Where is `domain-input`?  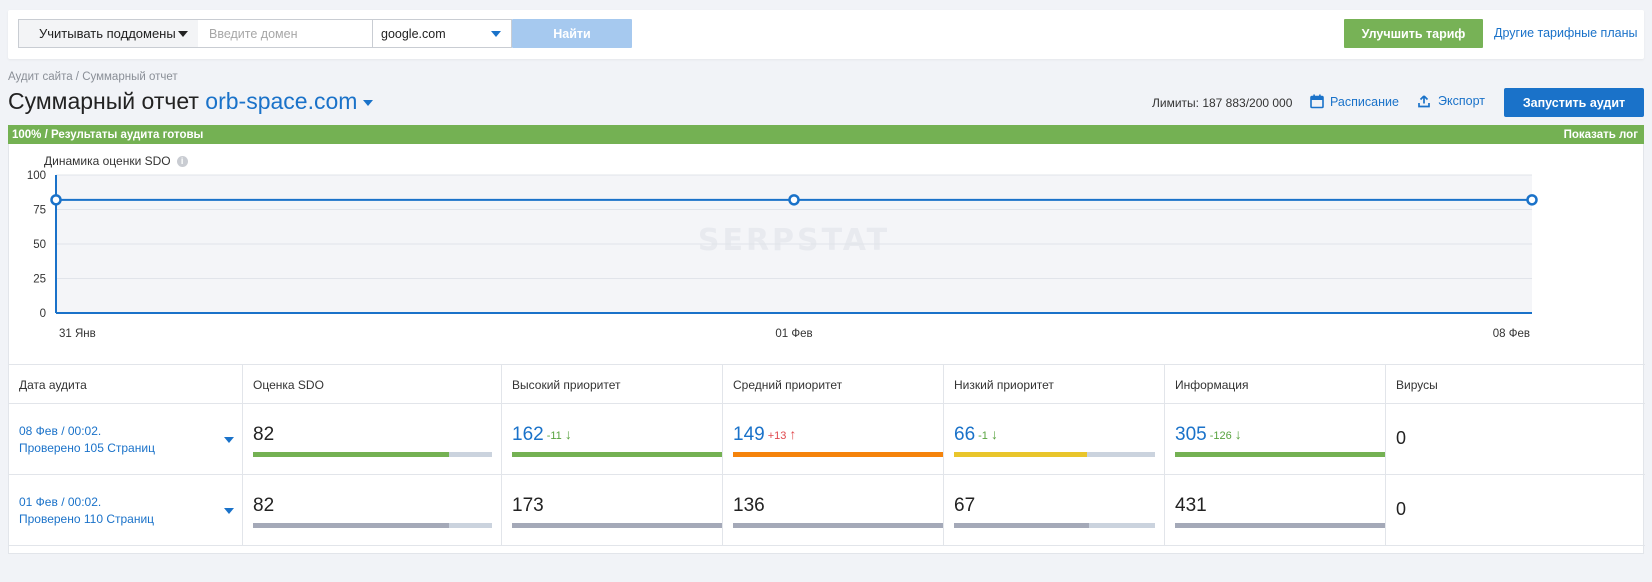
domain-input is located at coordinates (285, 33).